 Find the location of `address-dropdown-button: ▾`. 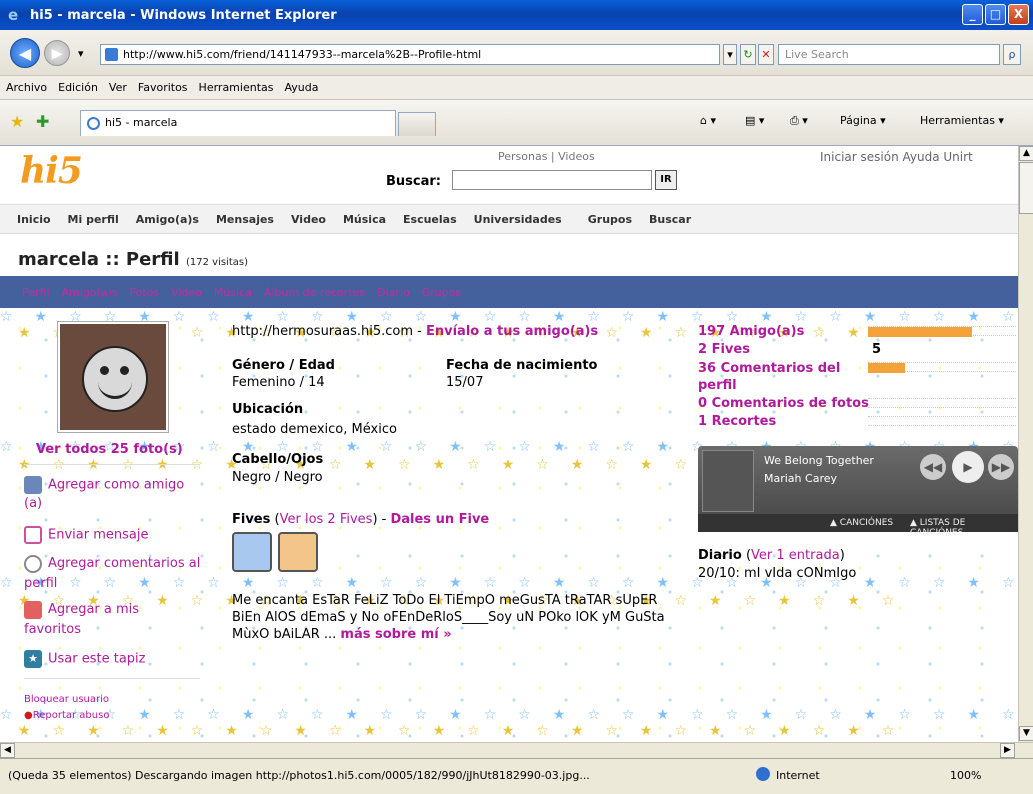

address-dropdown-button: ▾ is located at coordinates (730, 54).